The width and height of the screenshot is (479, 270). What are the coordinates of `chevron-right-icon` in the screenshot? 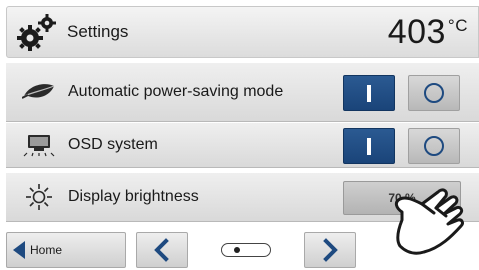 It's located at (330, 250).